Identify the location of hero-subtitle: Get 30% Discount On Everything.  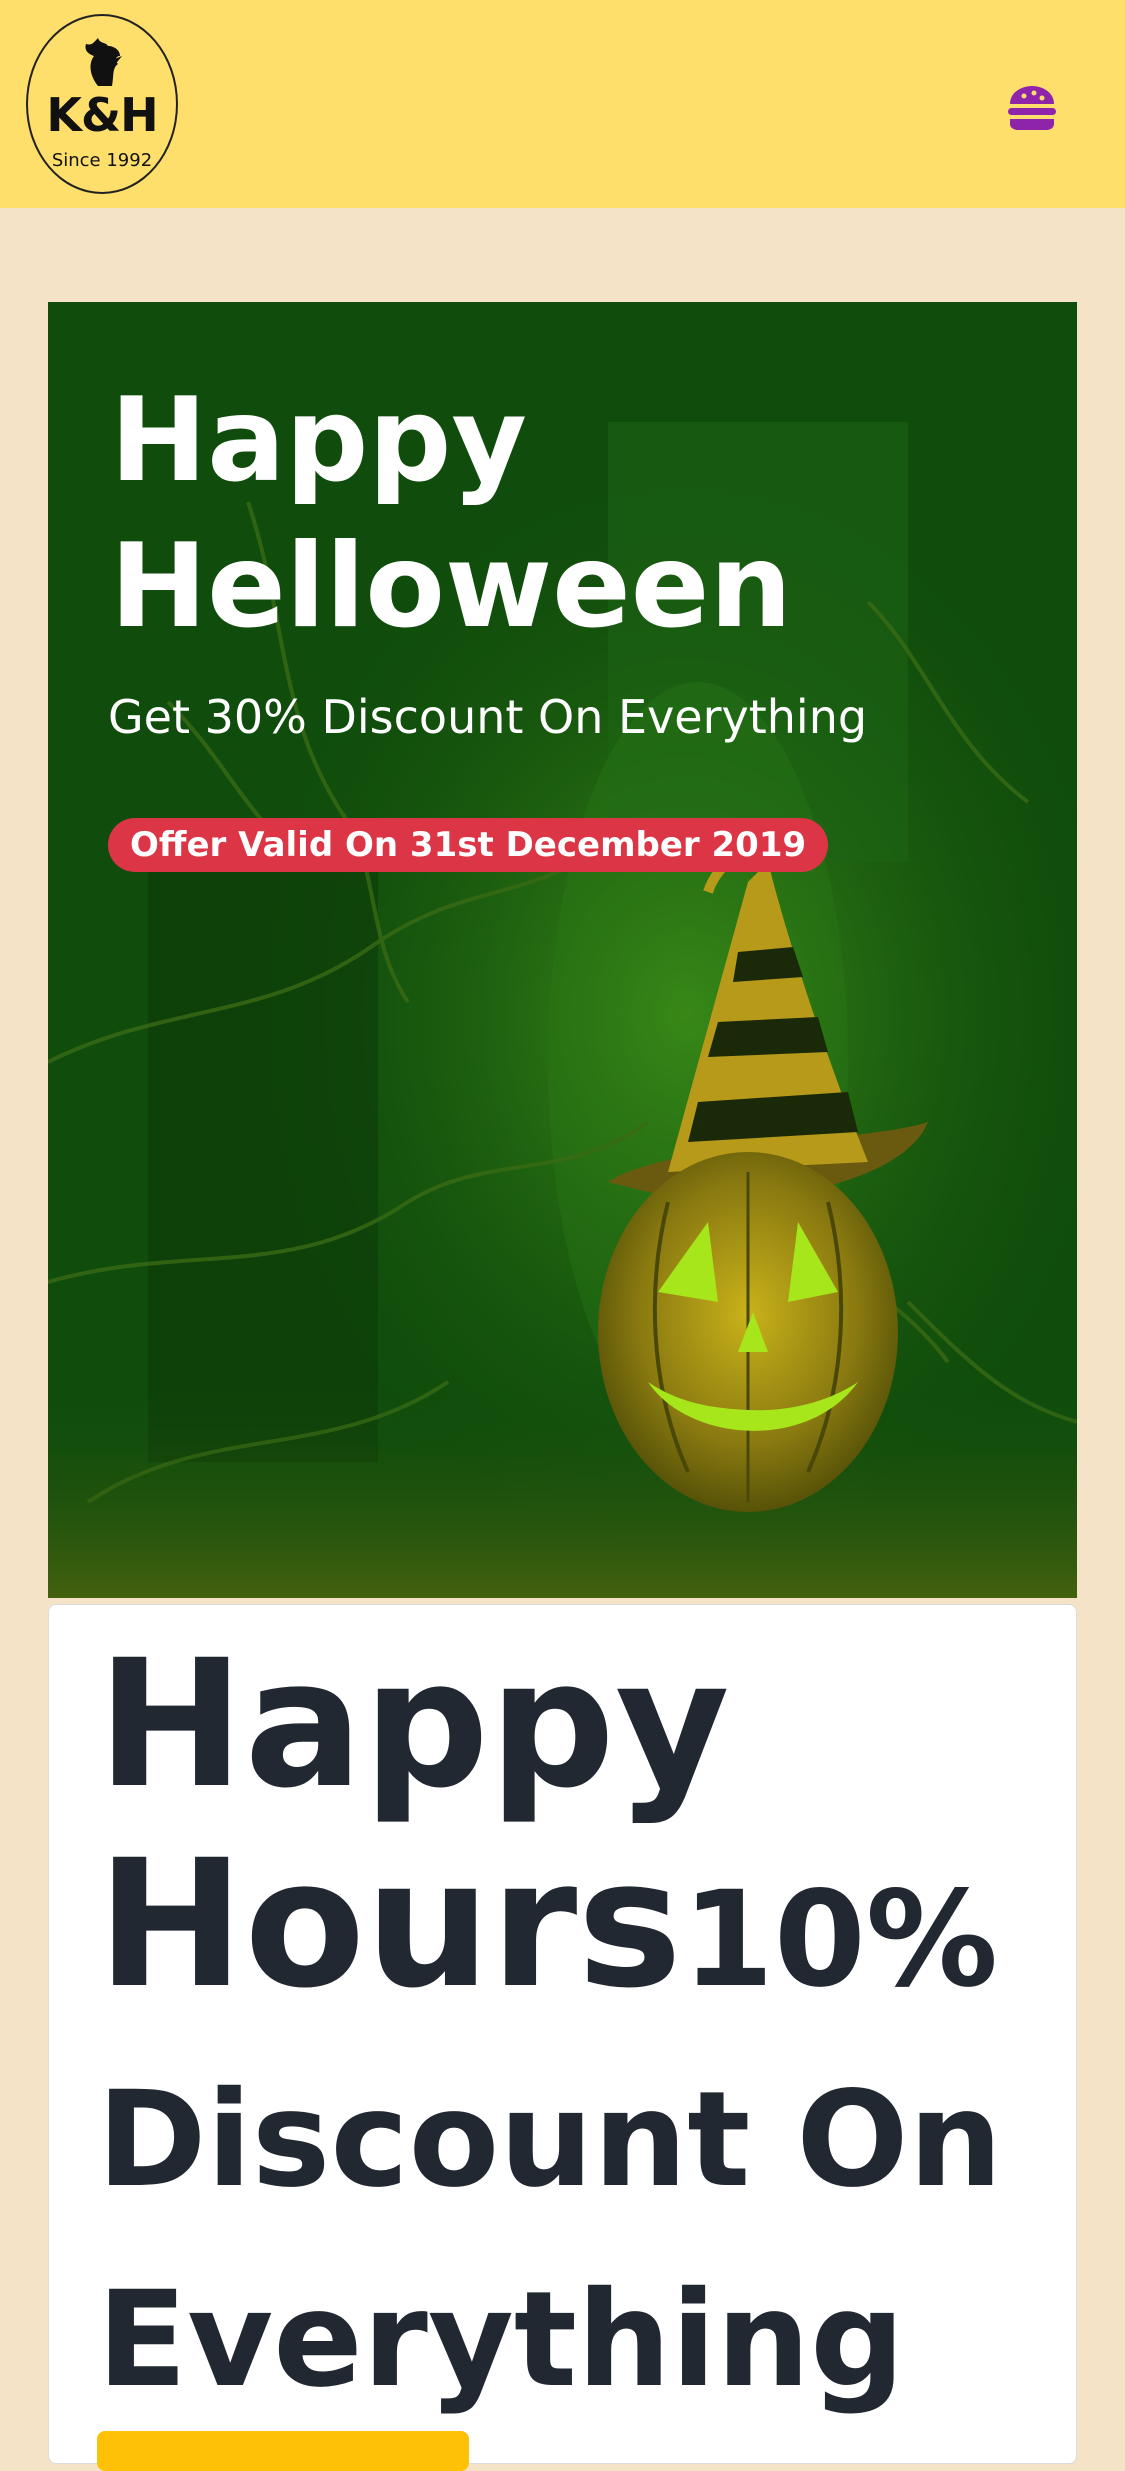
(488, 717).